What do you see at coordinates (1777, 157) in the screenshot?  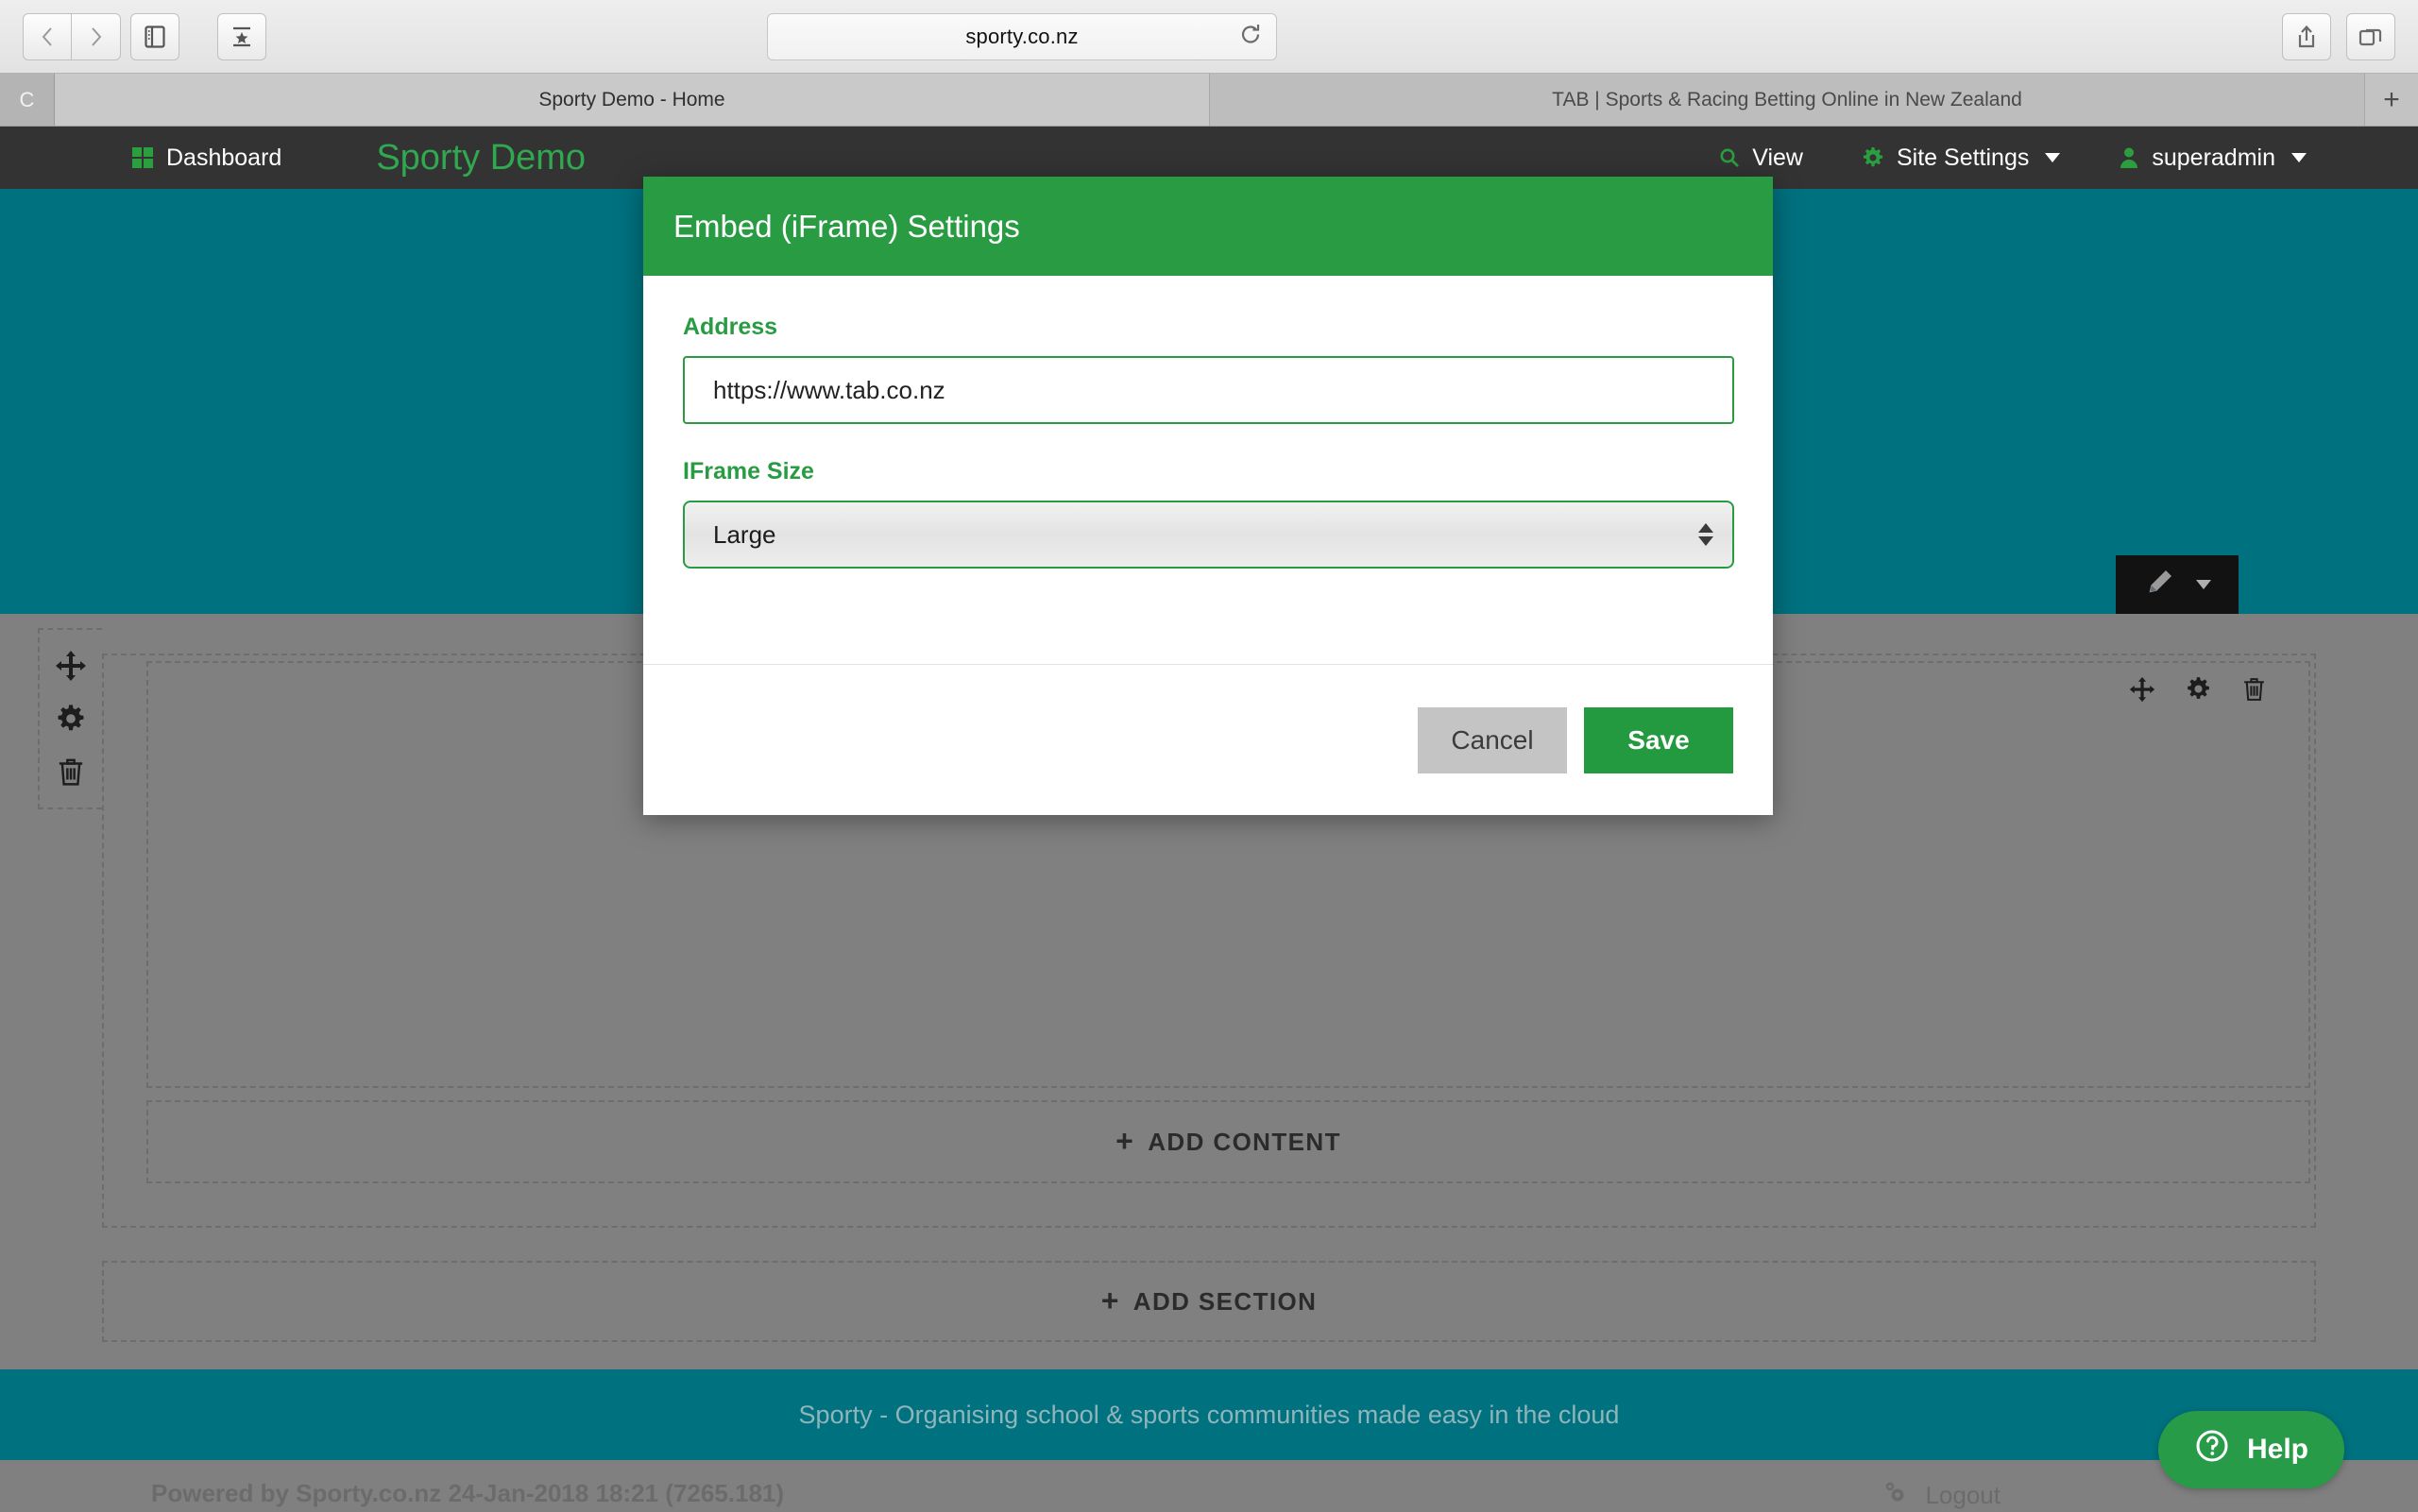 I see `nav-view-label: View` at bounding box center [1777, 157].